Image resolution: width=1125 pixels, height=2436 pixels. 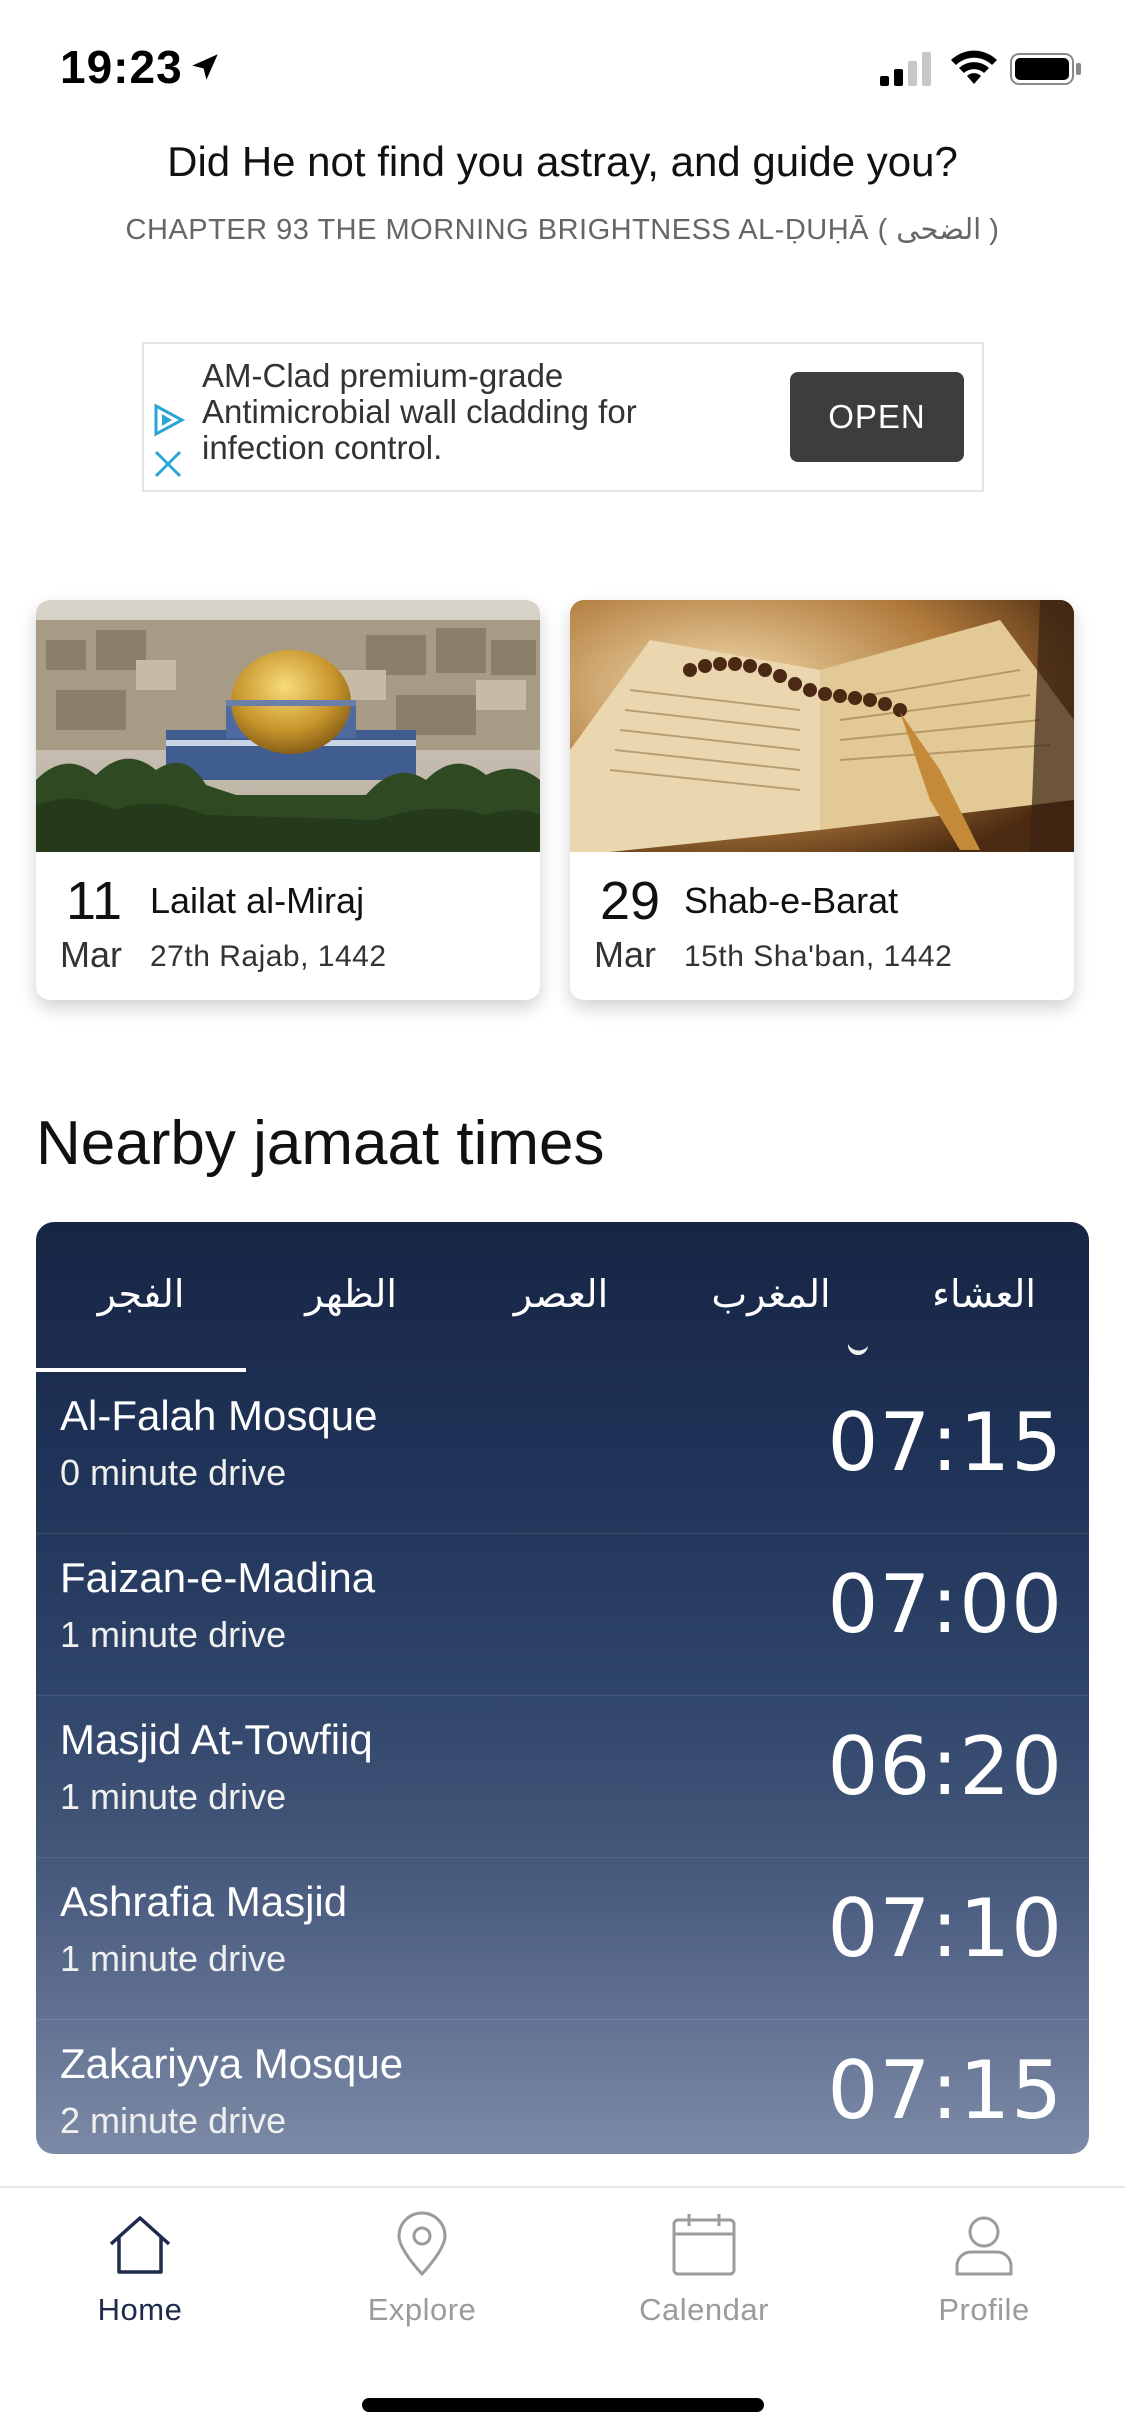 I want to click on location-arrow-icon, so click(x=205, y=67).